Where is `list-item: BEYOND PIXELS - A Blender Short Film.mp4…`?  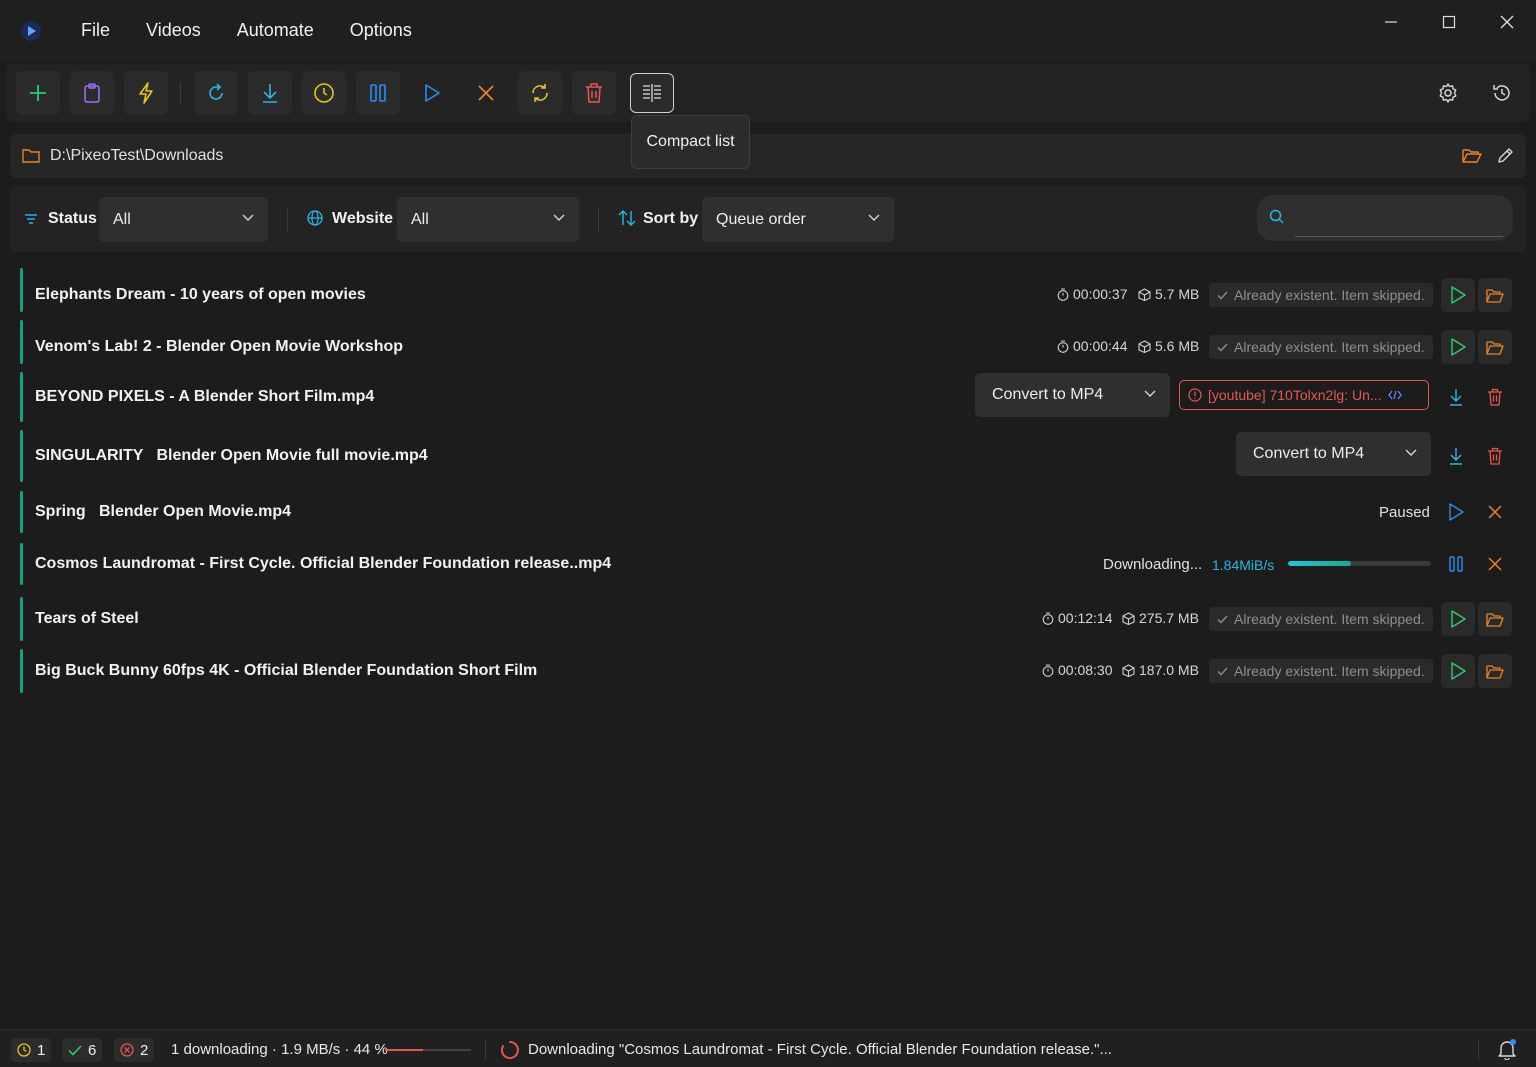 list-item: BEYOND PIXELS - A Blender Short Film.mp4… is located at coordinates (768, 397).